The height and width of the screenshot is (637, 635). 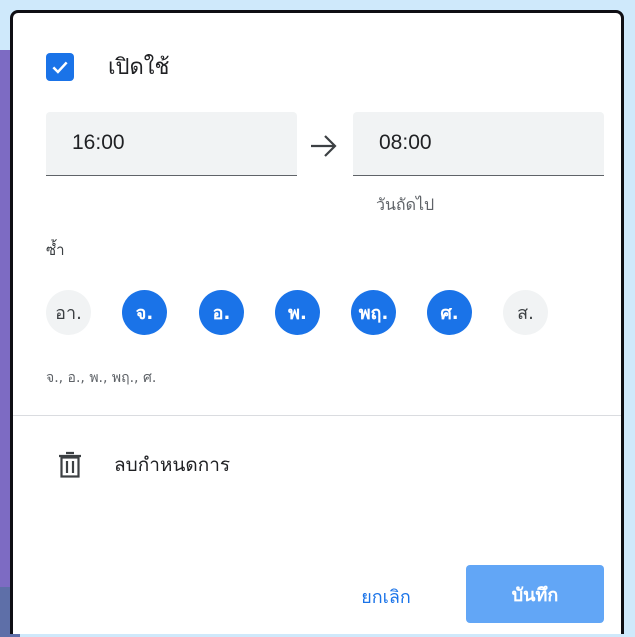 I want to click on delete-schedule-button: ลบกำหนดการ, so click(x=143, y=465).